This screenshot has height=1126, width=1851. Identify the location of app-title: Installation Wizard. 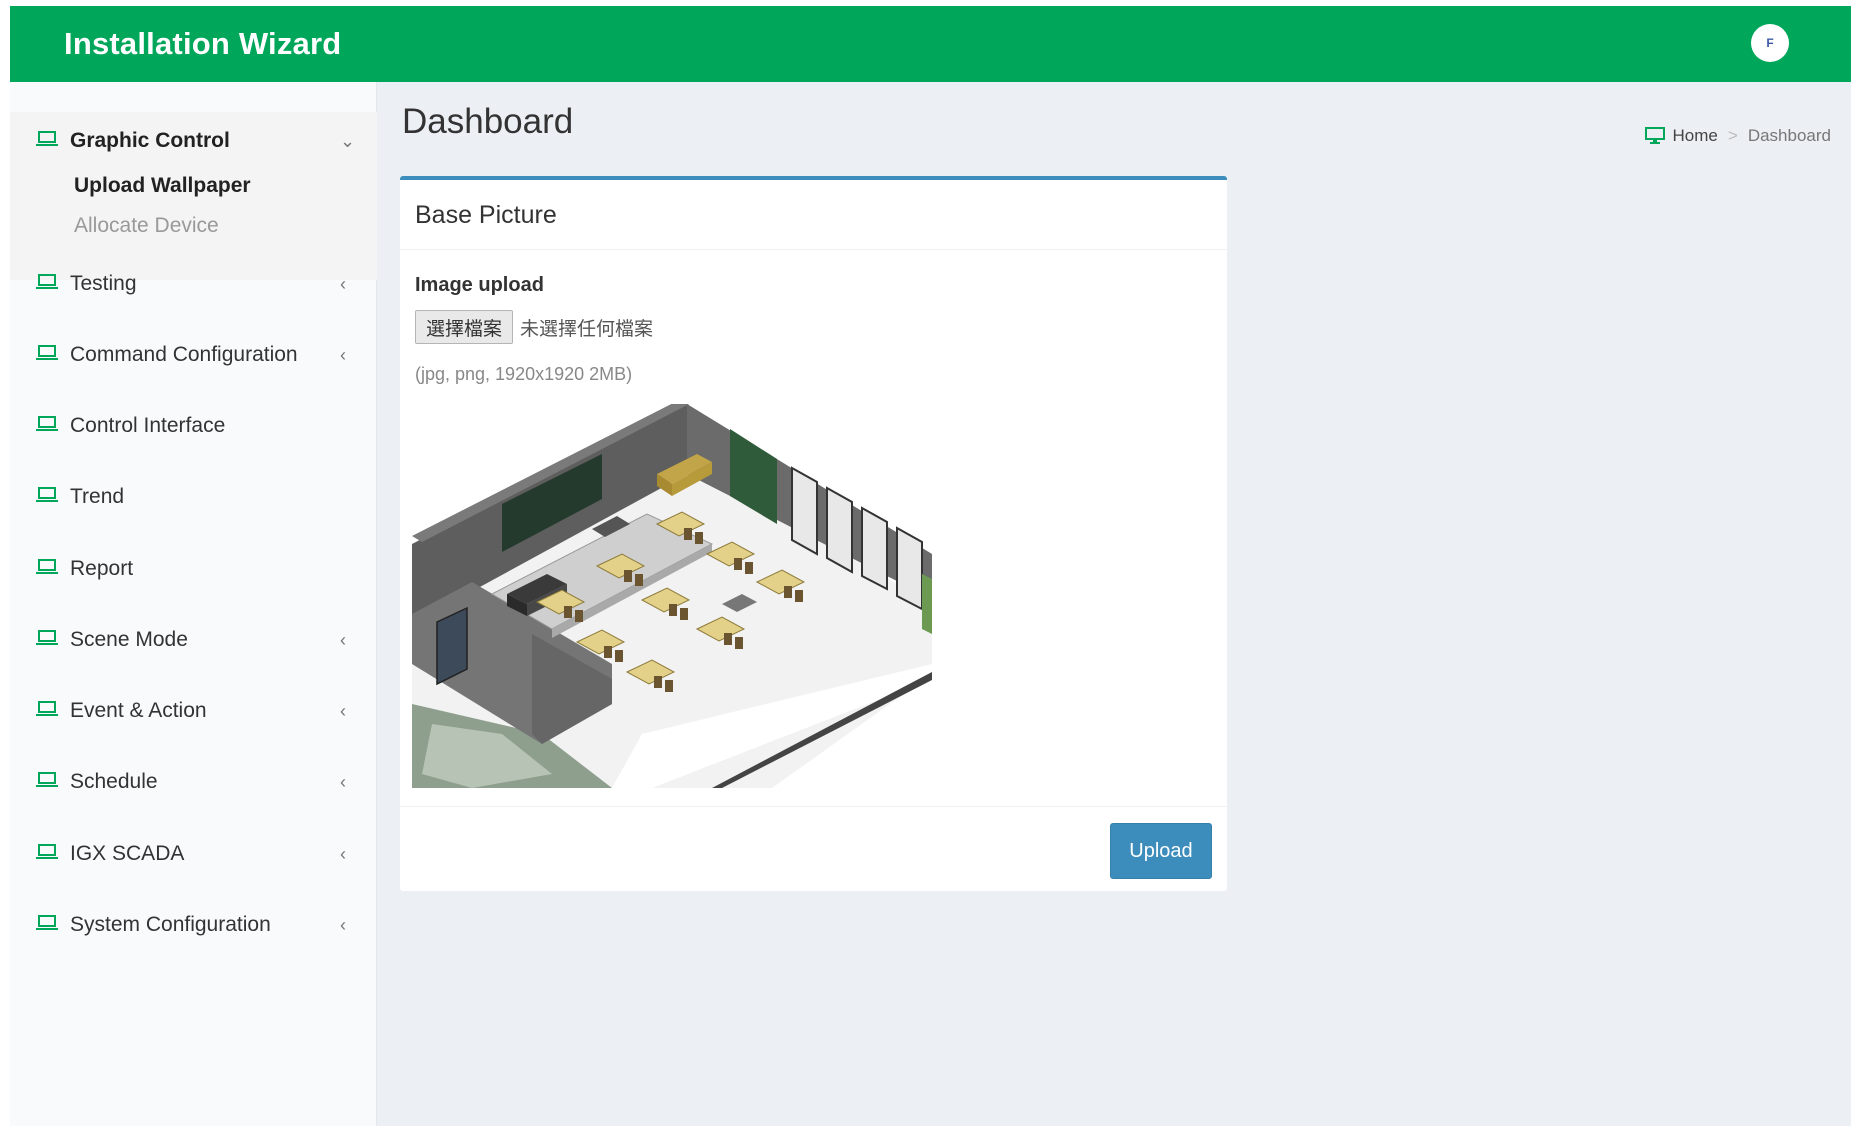
(202, 44).